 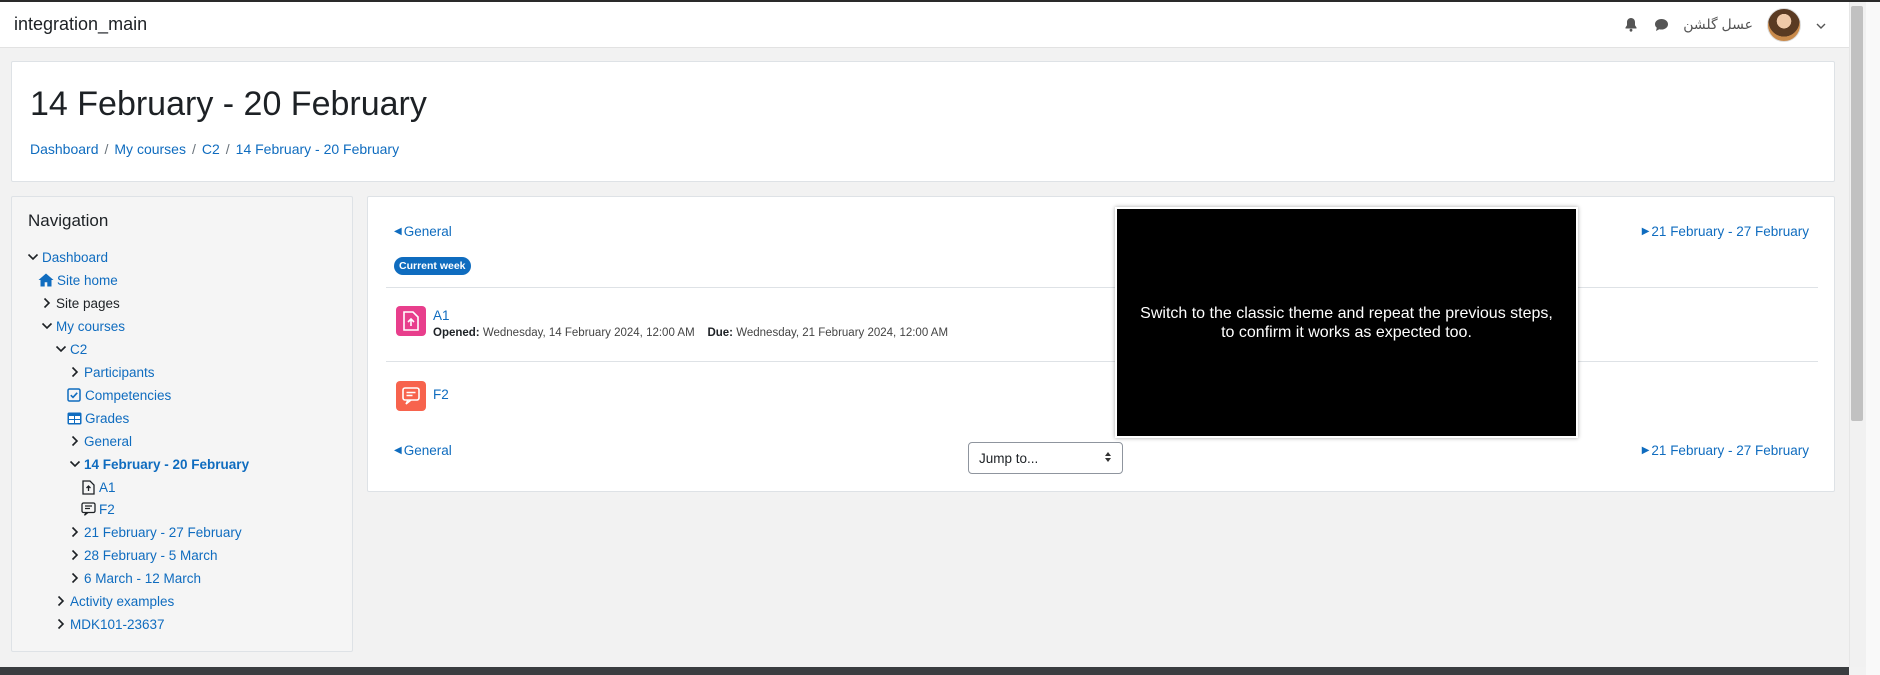 I want to click on nav-item-label: Competencies, so click(x=128, y=395).